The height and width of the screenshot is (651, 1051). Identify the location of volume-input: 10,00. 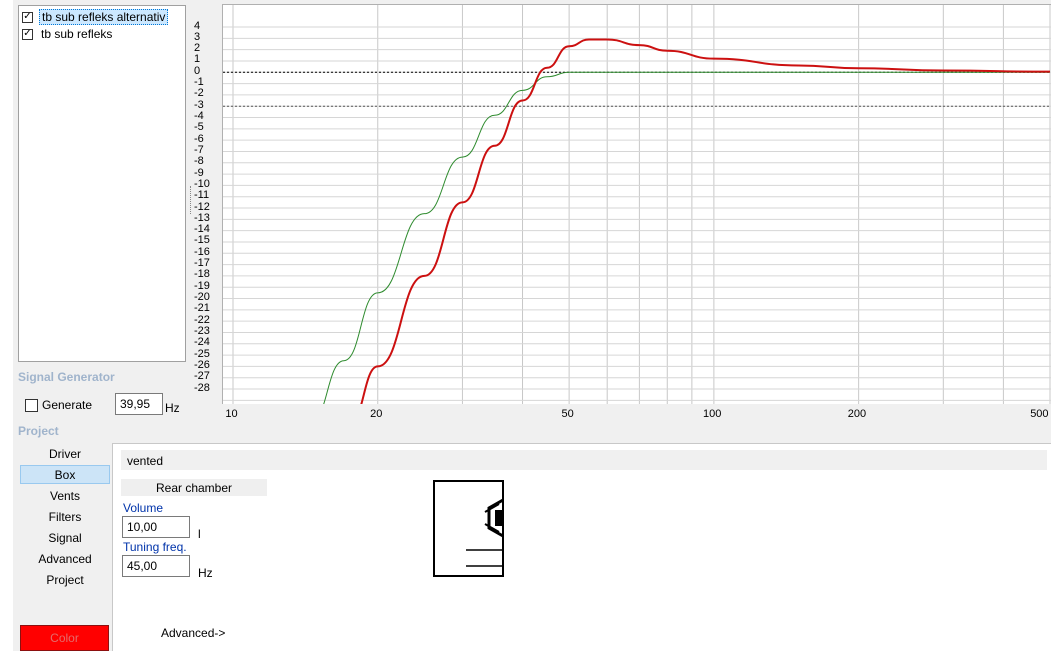
(156, 527).